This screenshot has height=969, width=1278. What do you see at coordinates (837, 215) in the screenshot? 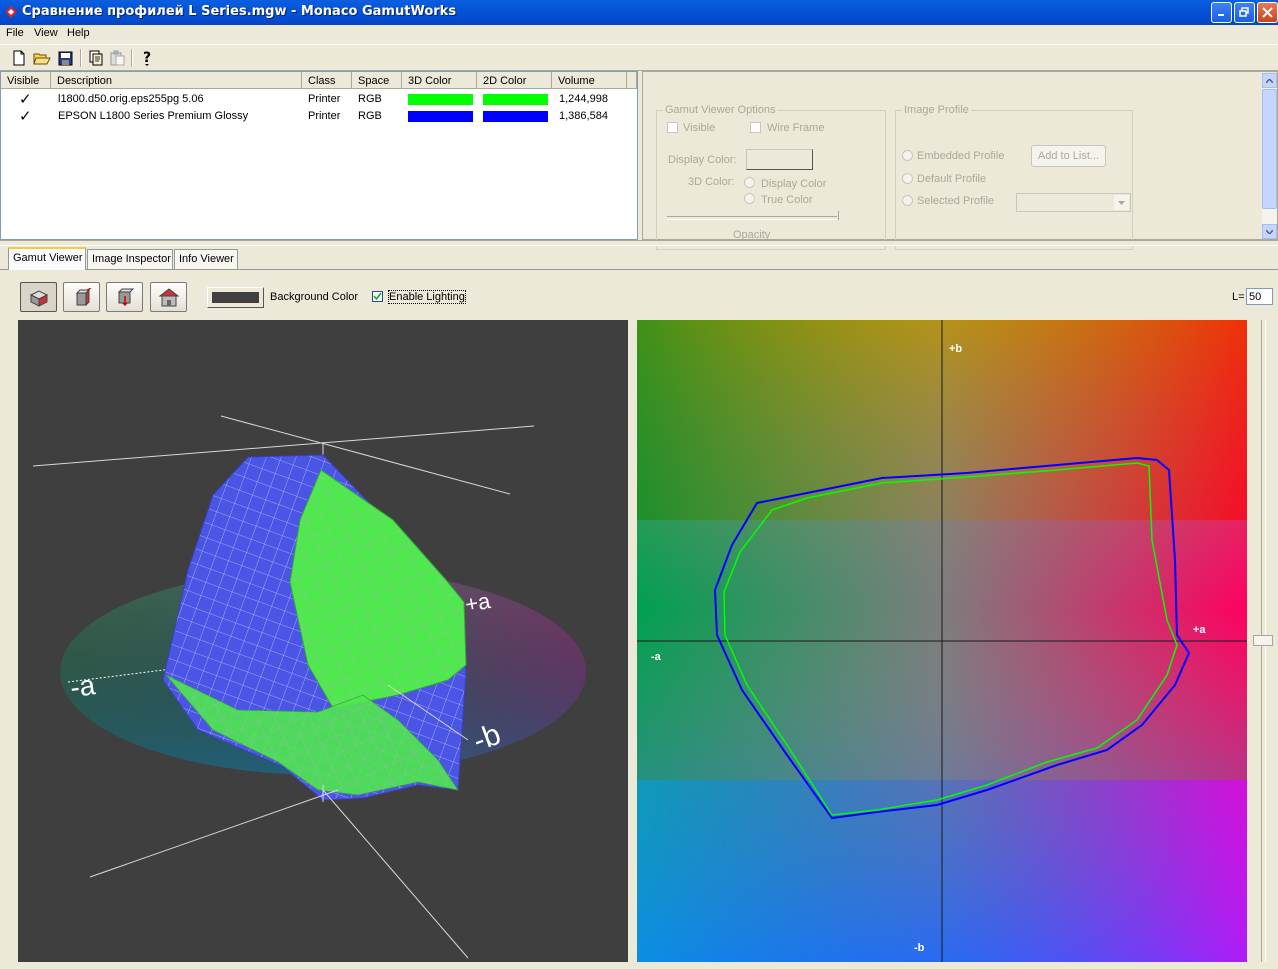
I see `opacity-slider-thumb` at bounding box center [837, 215].